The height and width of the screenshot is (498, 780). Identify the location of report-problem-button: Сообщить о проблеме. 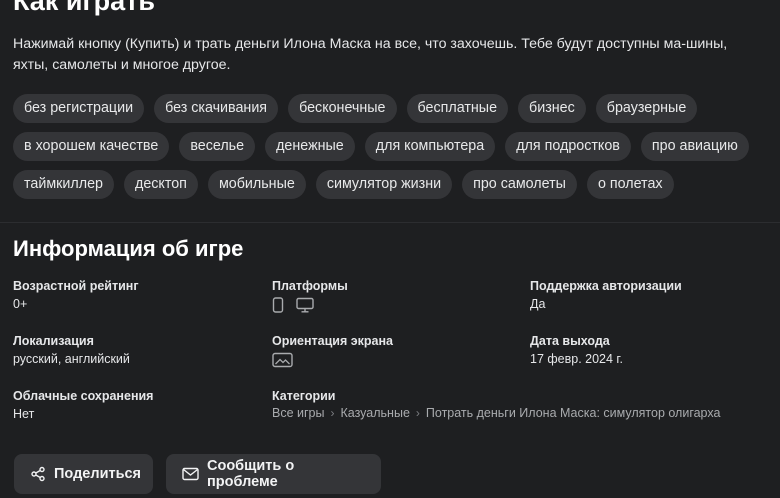
(273, 474).